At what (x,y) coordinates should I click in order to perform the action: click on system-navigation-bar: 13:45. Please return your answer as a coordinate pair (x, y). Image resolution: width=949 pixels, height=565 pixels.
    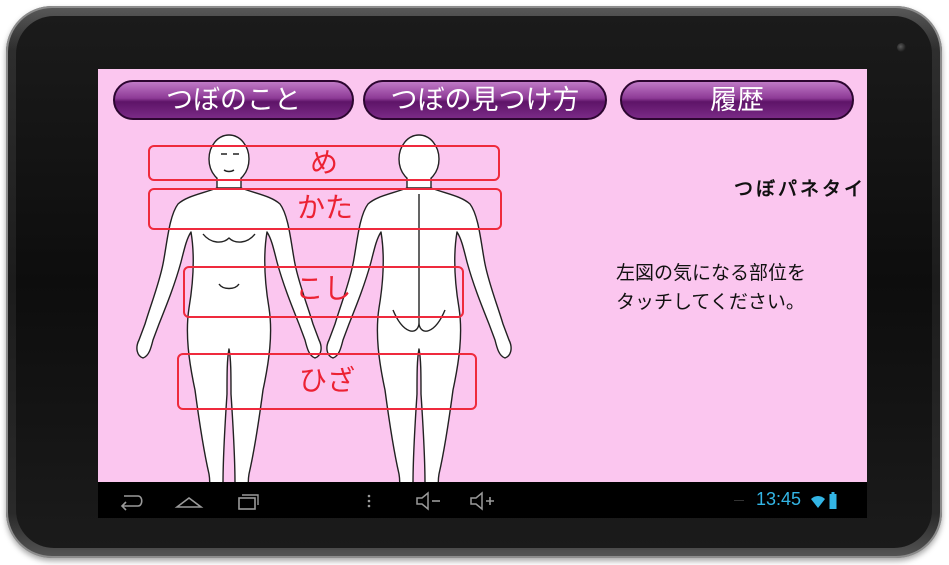
    Looking at the image, I should click on (482, 500).